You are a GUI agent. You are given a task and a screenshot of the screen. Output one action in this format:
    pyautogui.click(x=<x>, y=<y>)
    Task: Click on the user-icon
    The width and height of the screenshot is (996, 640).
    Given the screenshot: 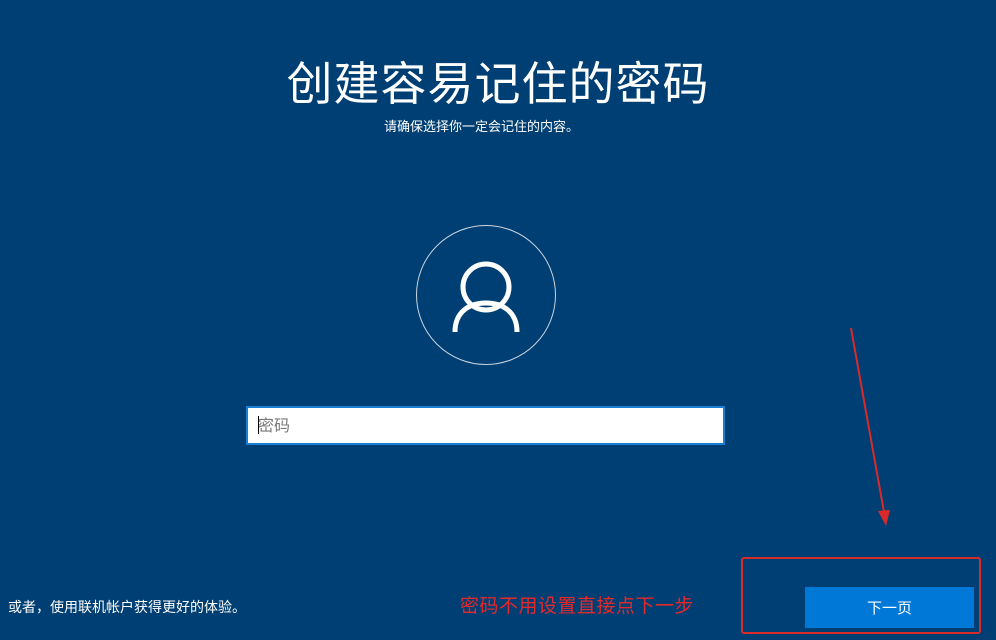 What is the action you would take?
    pyautogui.click(x=486, y=297)
    